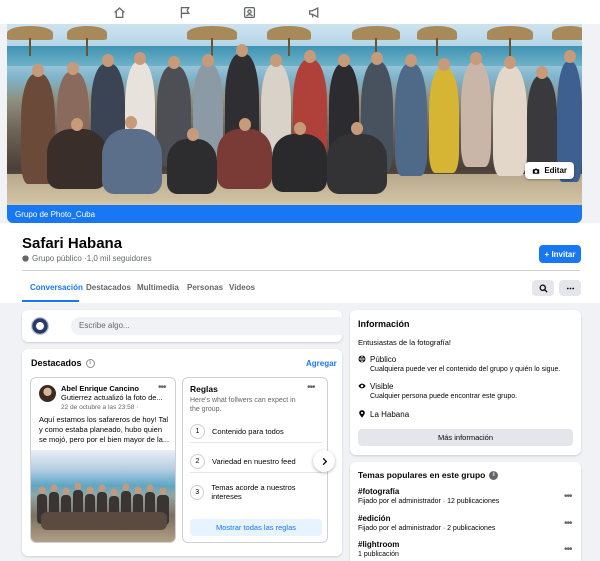 Image resolution: width=600 pixels, height=561 pixels. What do you see at coordinates (382, 386) in the screenshot?
I see `visibility-label: Visible` at bounding box center [382, 386].